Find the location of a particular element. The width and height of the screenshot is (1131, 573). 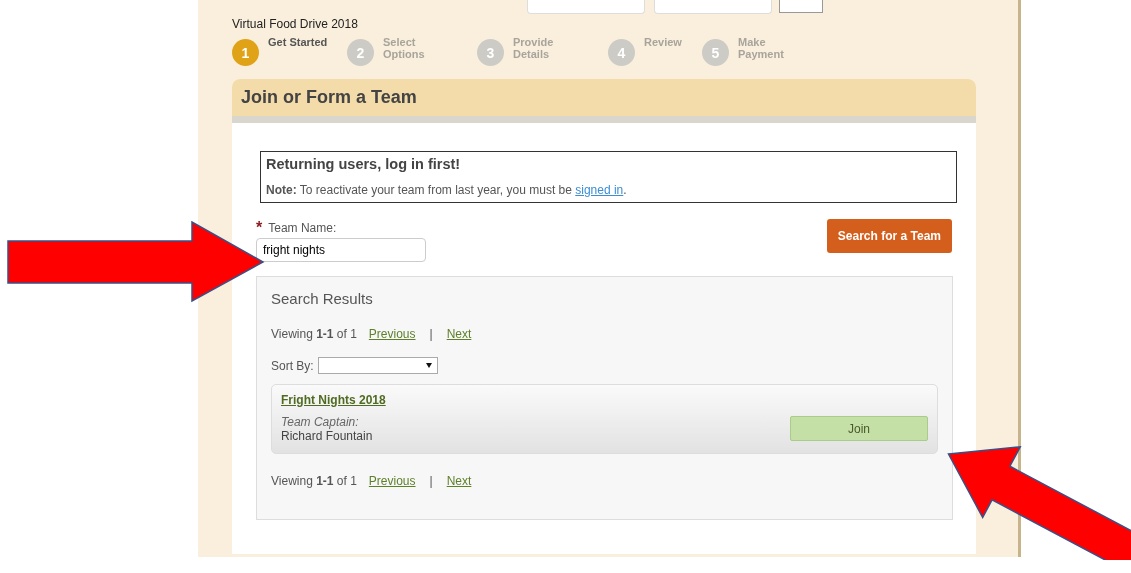

step-label: Provide Details is located at coordinates (534, 48).